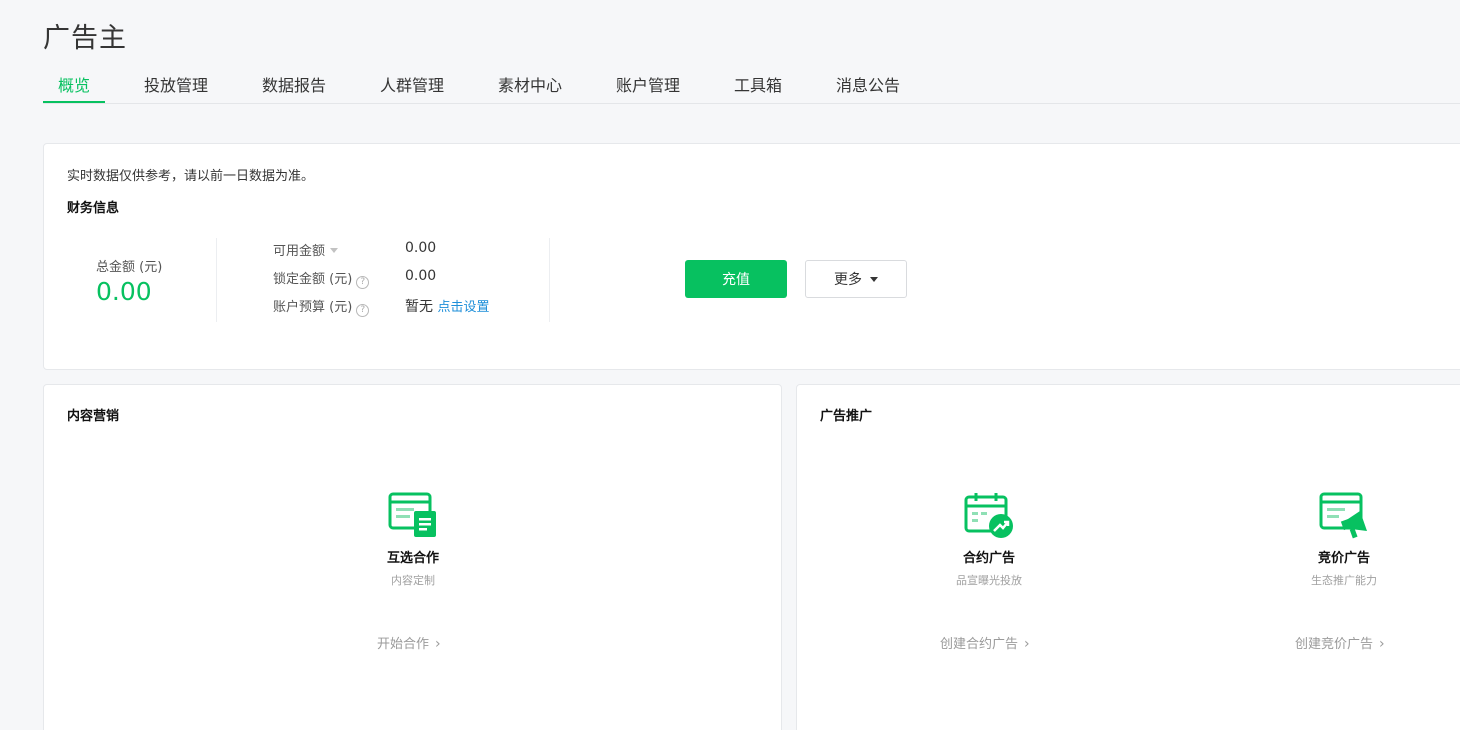 This screenshot has height=730, width=1460. What do you see at coordinates (648, 84) in the screenshot?
I see `tab-account-management: 账户管理` at bounding box center [648, 84].